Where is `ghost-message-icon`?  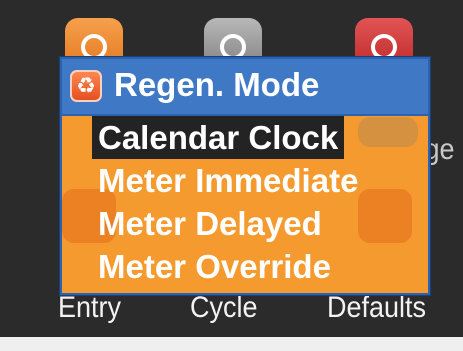 ghost-message-icon is located at coordinates (388, 132).